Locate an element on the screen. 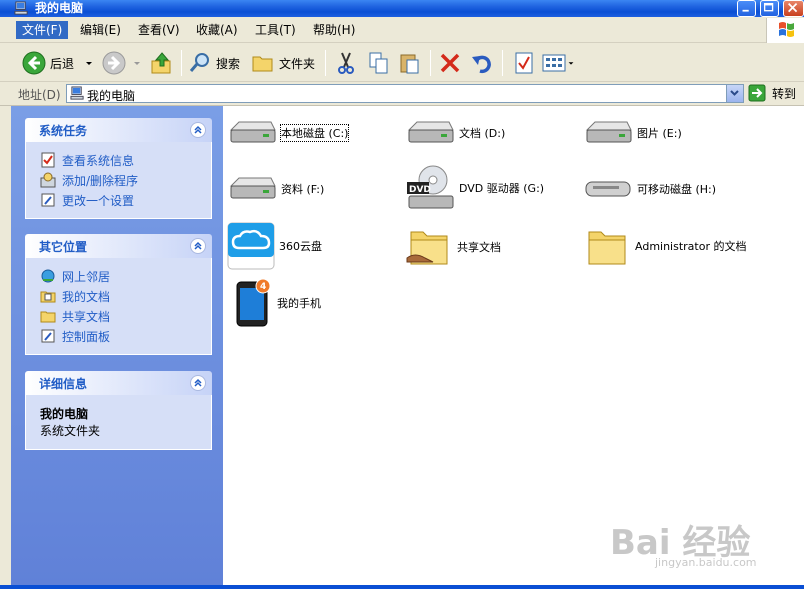 The height and width of the screenshot is (589, 804). copy-icon is located at coordinates (378, 63).